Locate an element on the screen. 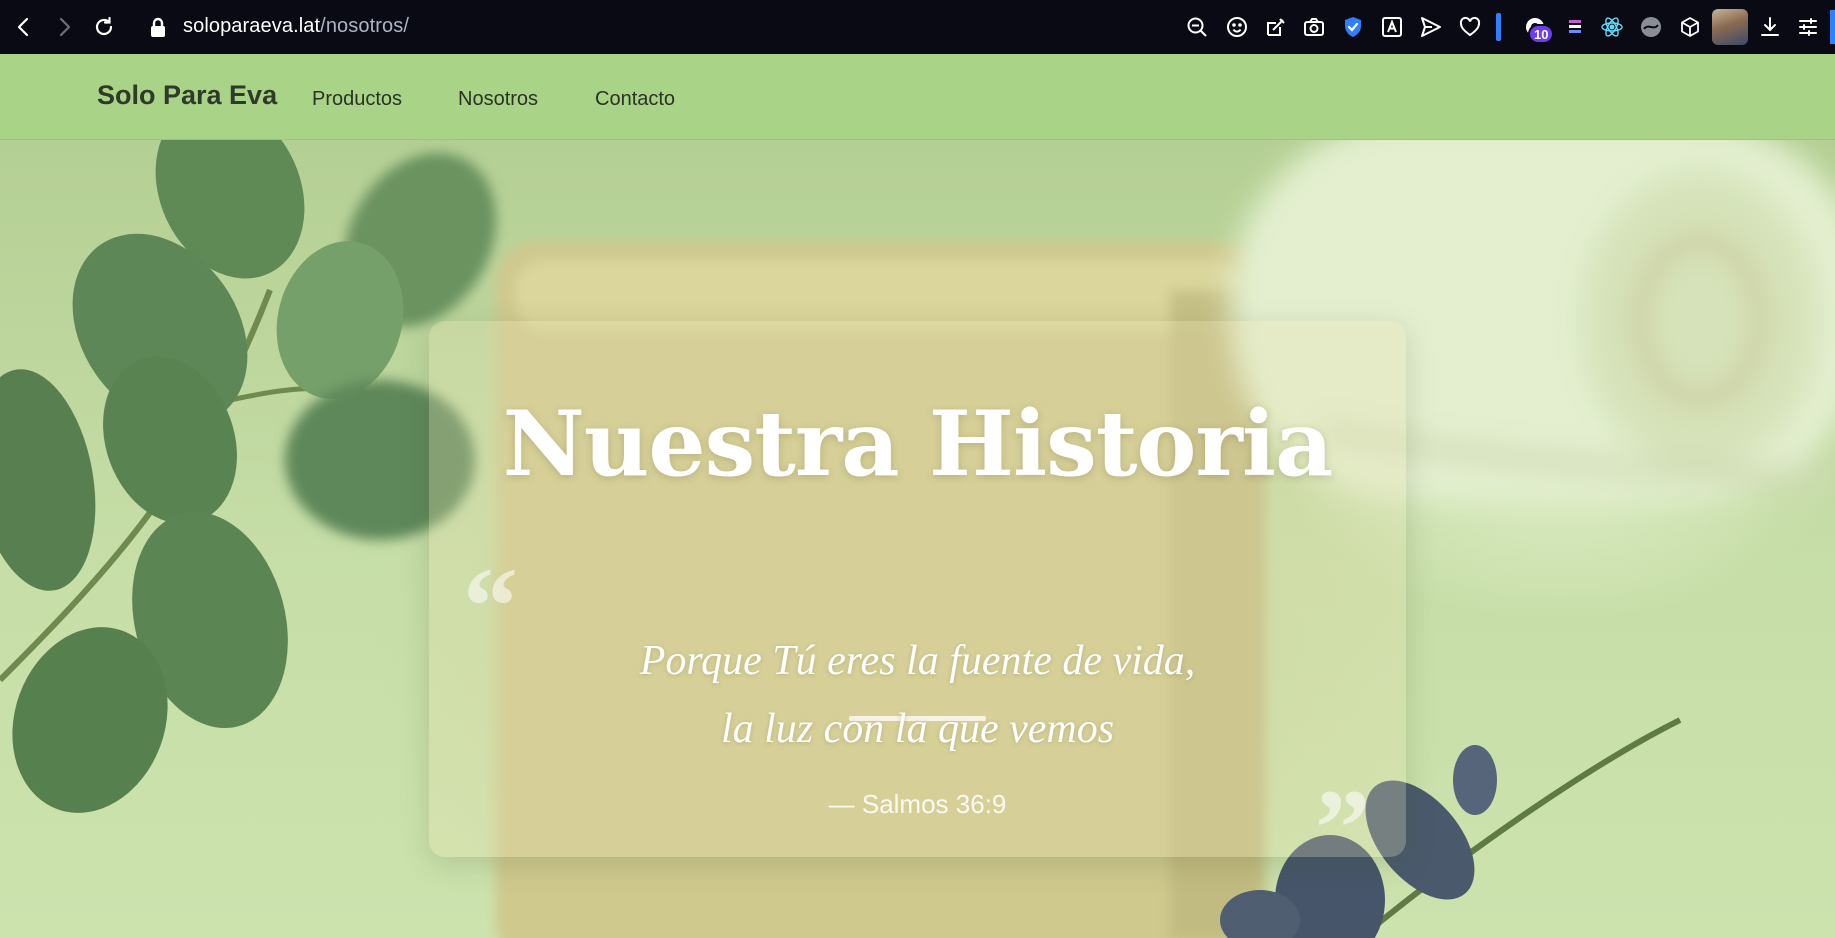 The height and width of the screenshot is (938, 1835). shield-check-icon is located at coordinates (1353, 27).